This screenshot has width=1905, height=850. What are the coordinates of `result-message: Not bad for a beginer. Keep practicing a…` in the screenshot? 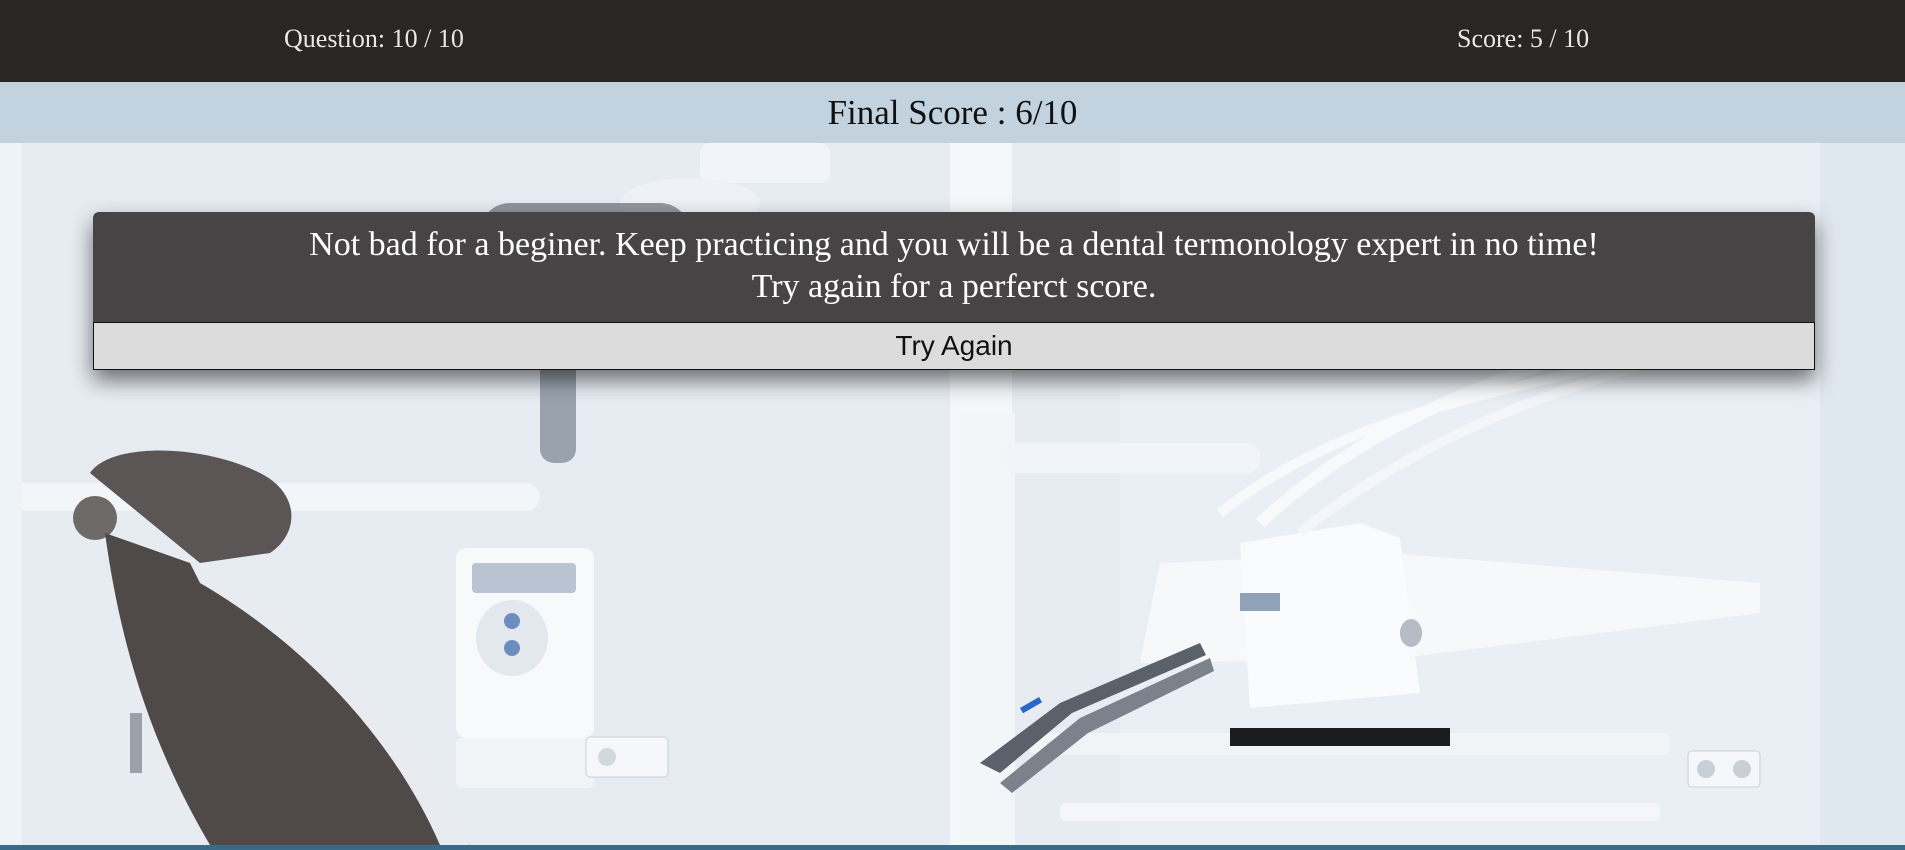 It's located at (954, 266).